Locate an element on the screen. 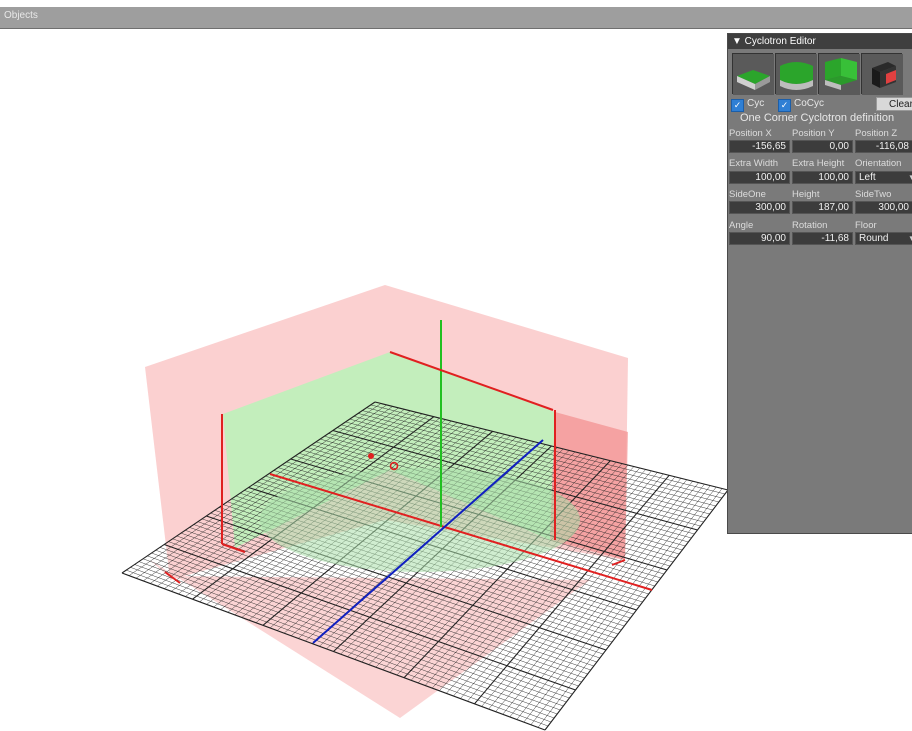  angle-label: Angle is located at coordinates (741, 225).